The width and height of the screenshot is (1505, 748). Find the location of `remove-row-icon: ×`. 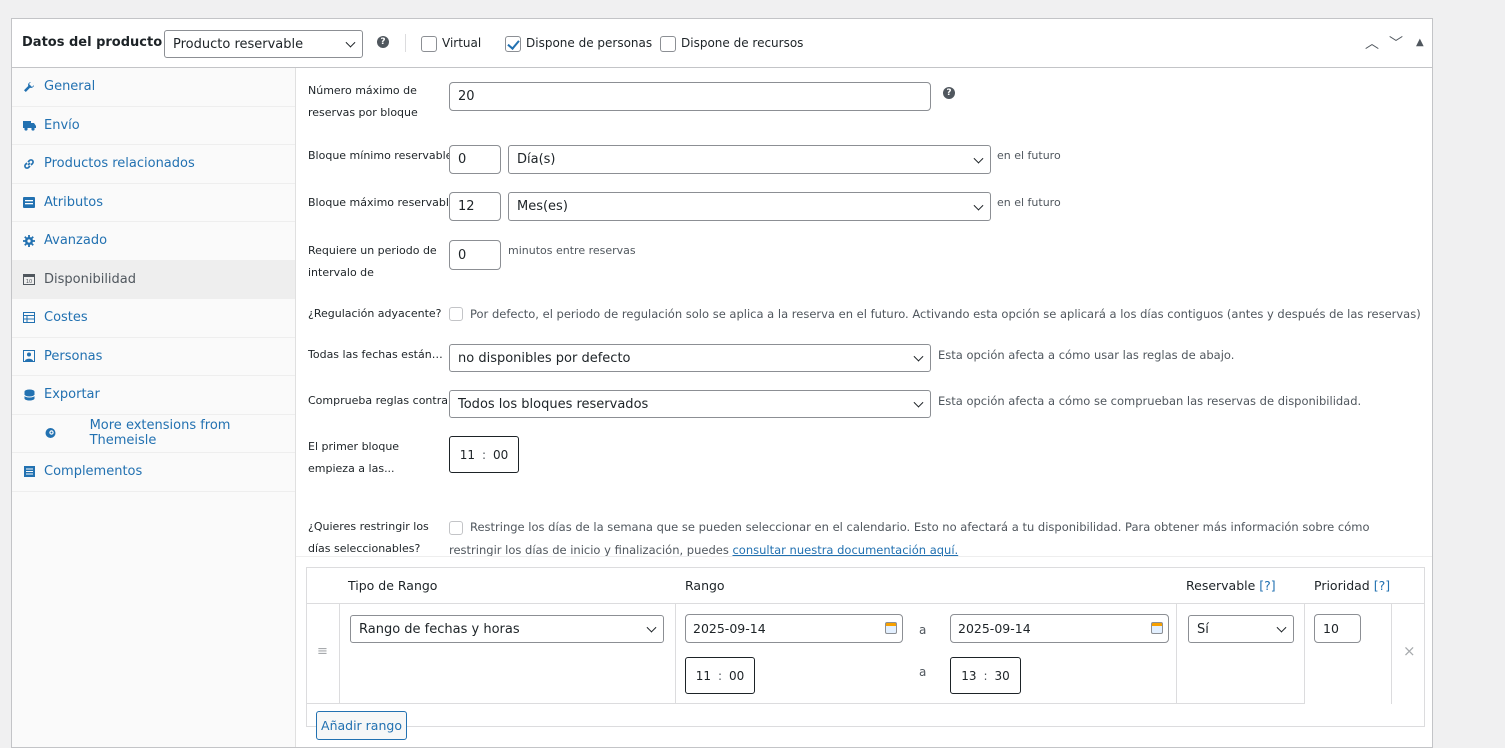

remove-row-icon: × is located at coordinates (1409, 651).